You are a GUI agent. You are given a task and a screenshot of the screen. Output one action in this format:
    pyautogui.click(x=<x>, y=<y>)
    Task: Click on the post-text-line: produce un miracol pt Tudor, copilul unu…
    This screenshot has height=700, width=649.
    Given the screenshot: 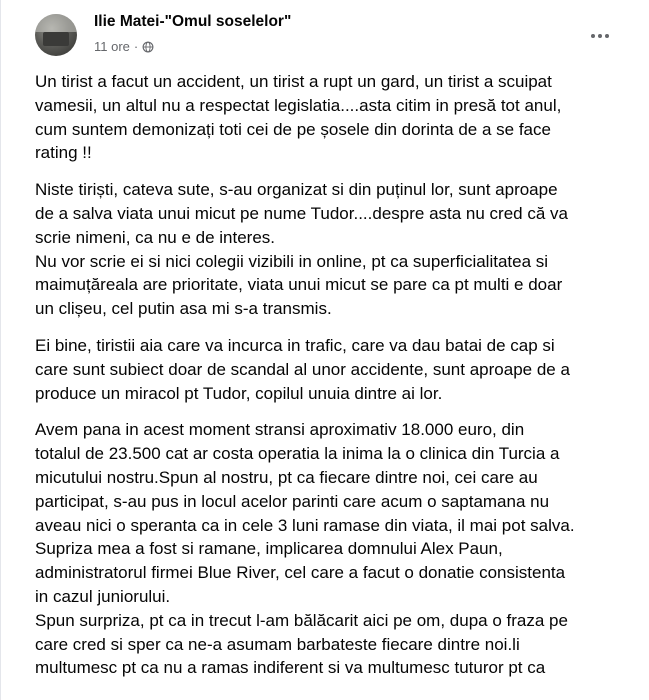 What is the action you would take?
    pyautogui.click(x=239, y=393)
    